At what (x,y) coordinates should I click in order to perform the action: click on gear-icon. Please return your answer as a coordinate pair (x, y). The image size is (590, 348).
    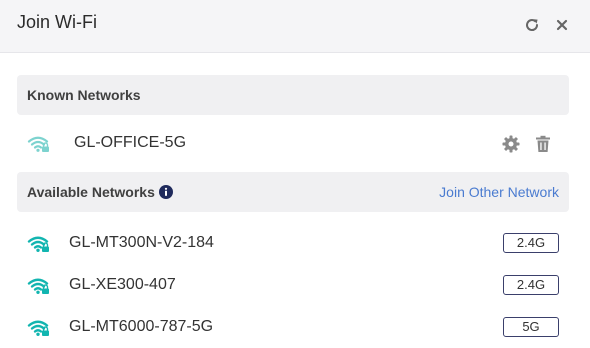
    Looking at the image, I should click on (511, 144).